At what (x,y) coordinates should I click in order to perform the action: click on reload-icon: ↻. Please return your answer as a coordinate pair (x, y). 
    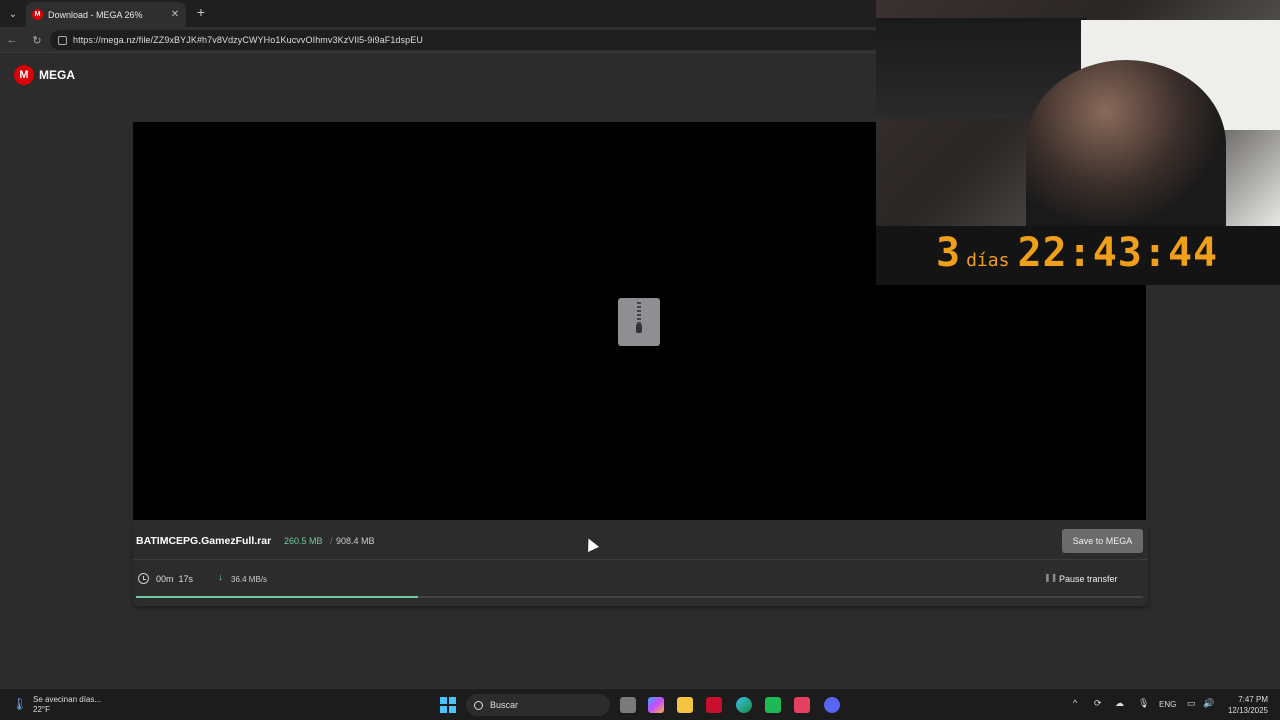
    Looking at the image, I should click on (37, 40).